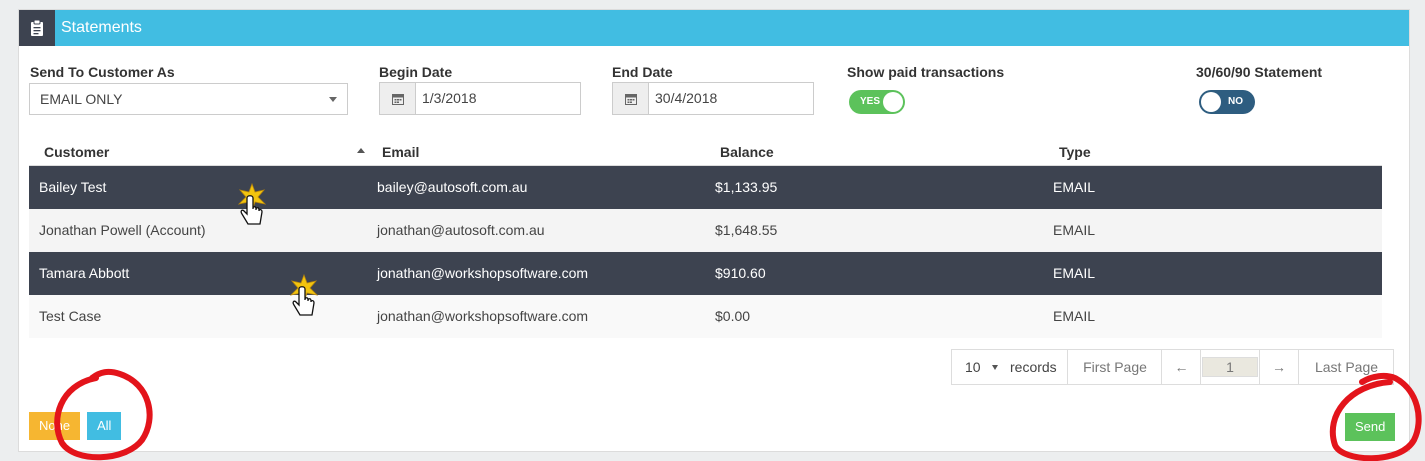 This screenshot has width=1425, height=461. What do you see at coordinates (1230, 367) in the screenshot?
I see `page-number-input: 1` at bounding box center [1230, 367].